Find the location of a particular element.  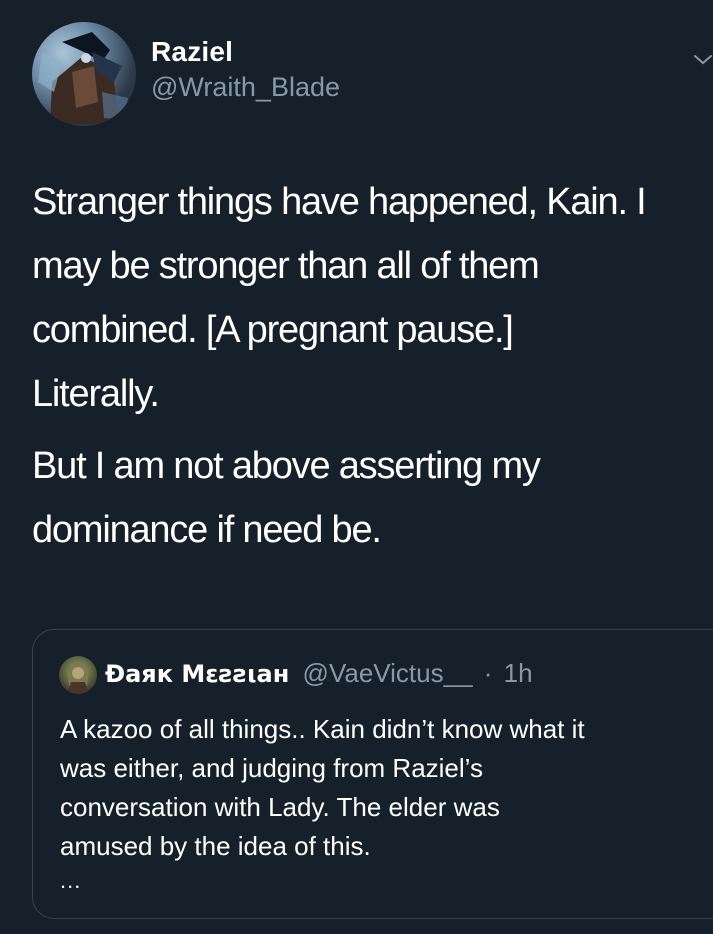

chevron-down-icon is located at coordinates (703, 60).